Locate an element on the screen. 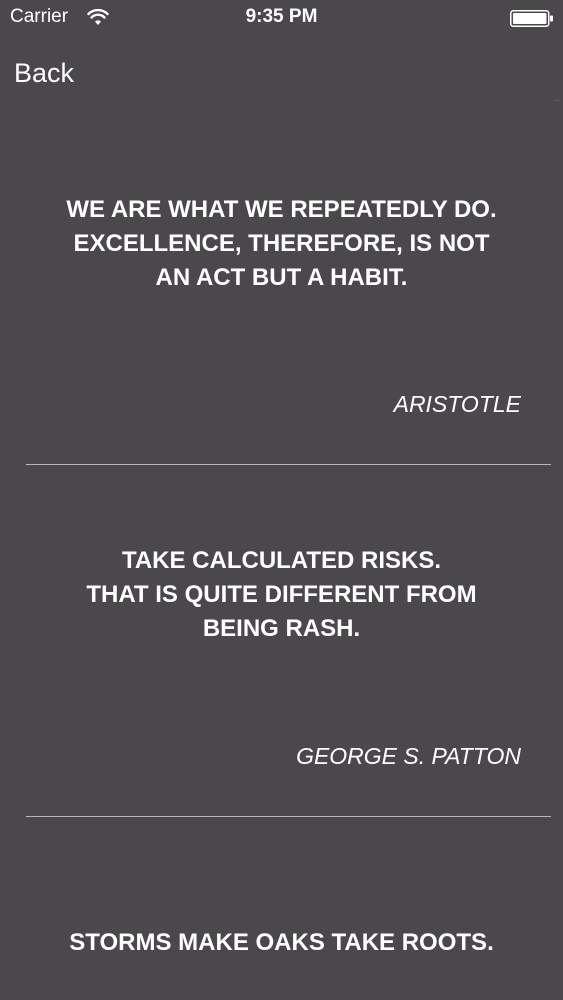  quote-author: ARISTOTLE is located at coordinates (457, 404).